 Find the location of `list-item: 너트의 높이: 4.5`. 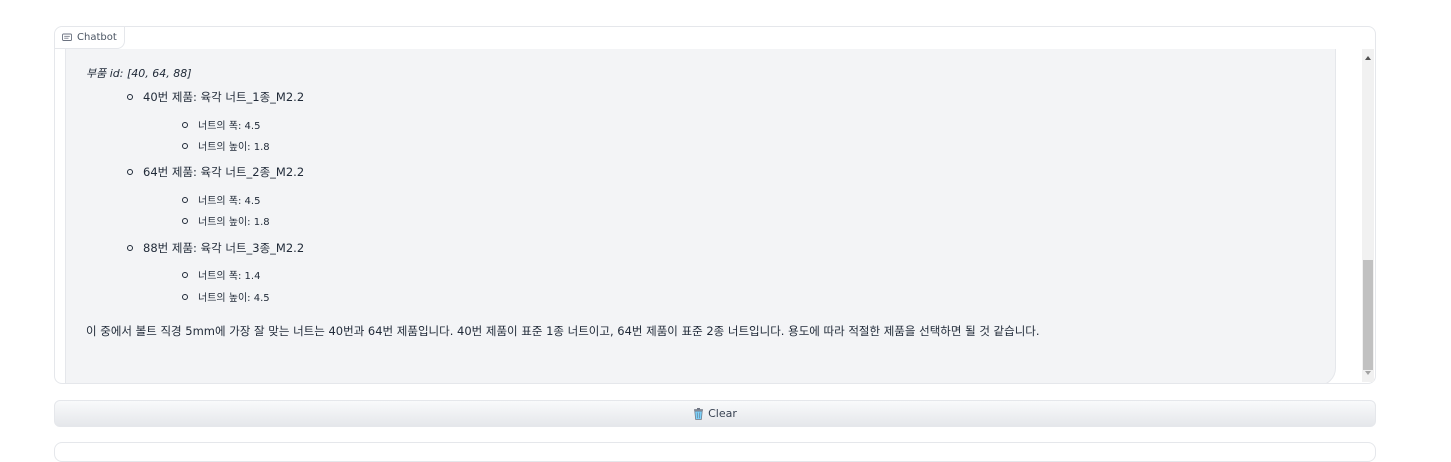

list-item: 너트의 높이: 4.5 is located at coordinates (226, 298).